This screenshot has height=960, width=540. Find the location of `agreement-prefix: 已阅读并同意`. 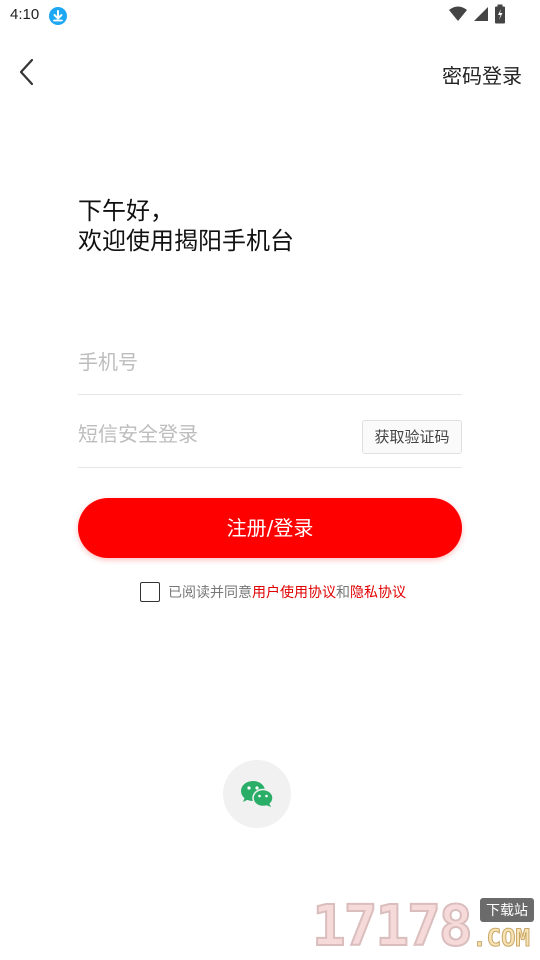

agreement-prefix: 已阅读并同意 is located at coordinates (210, 593).